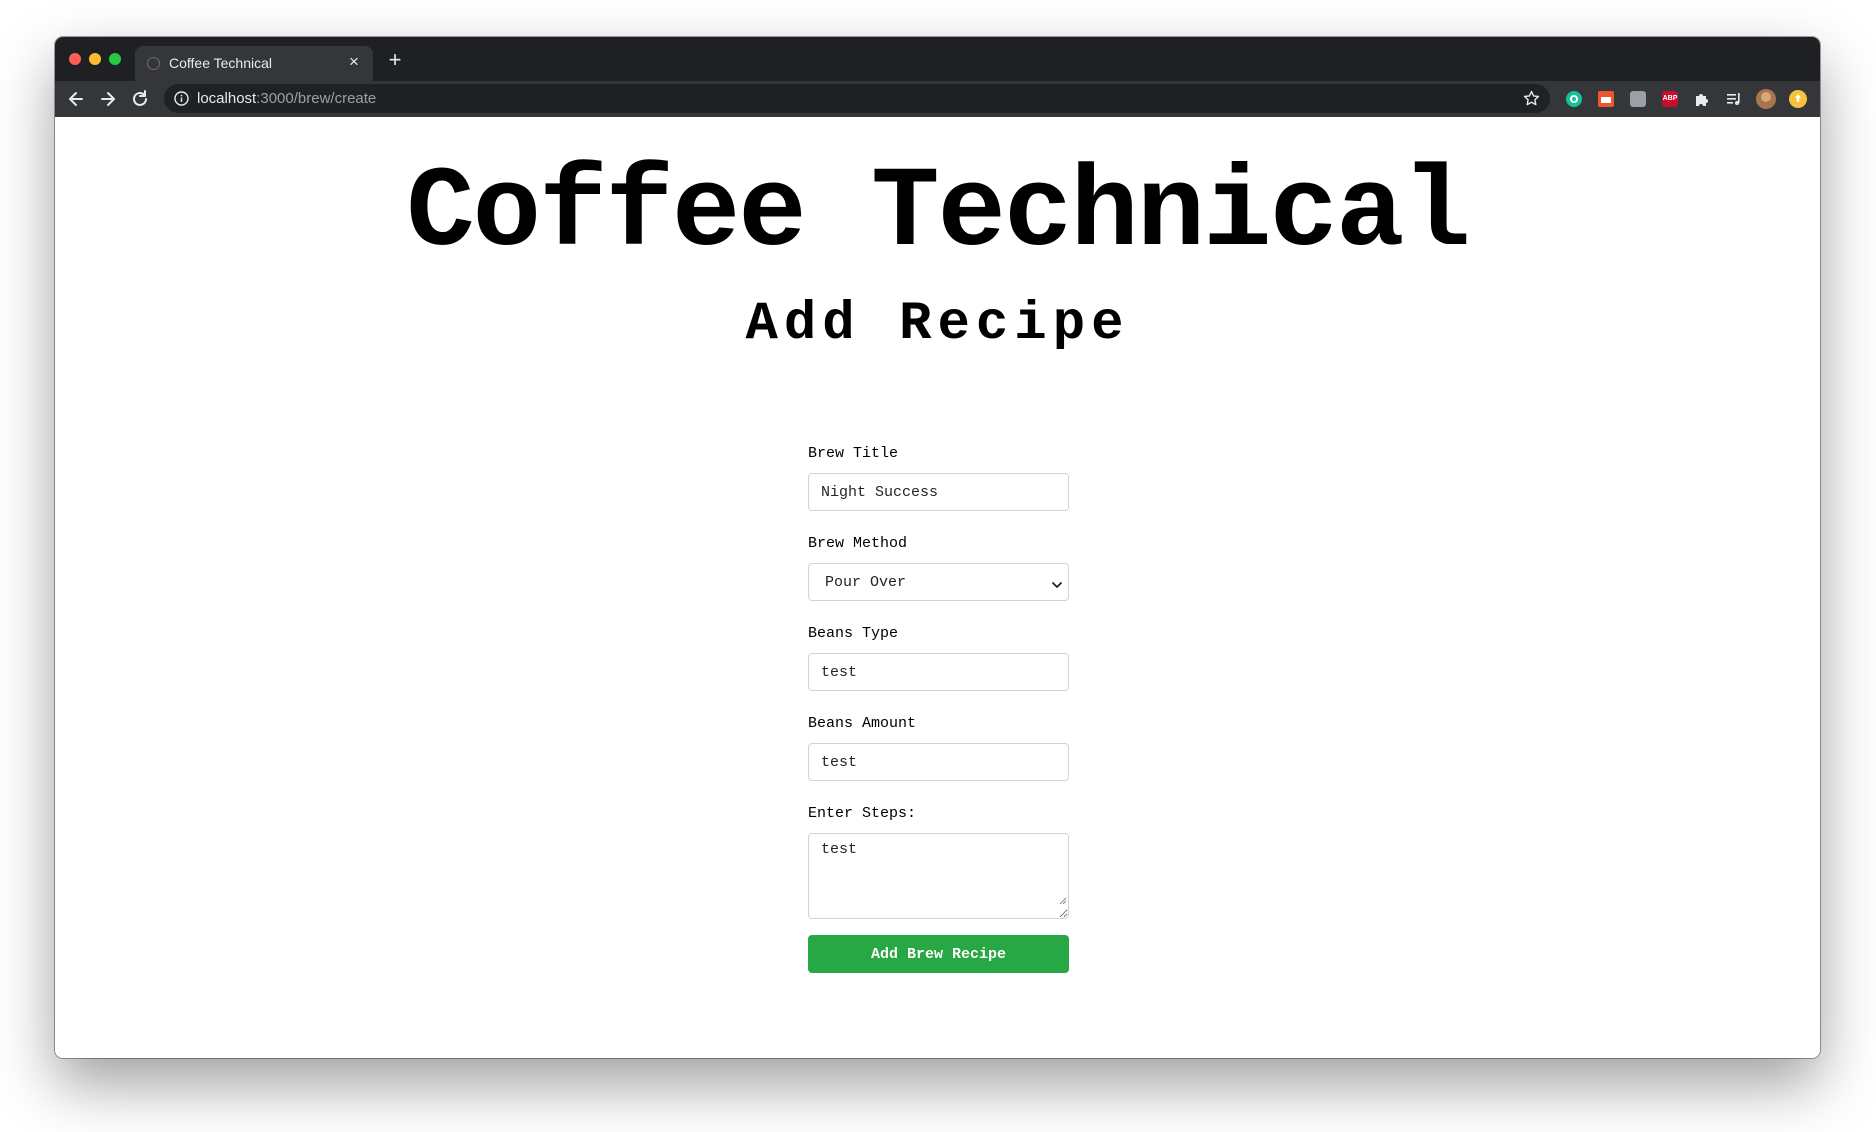 Image resolution: width=1876 pixels, height=1132 pixels. Describe the element at coordinates (316, 98) in the screenshot. I see `url-path: :3000/brew/create` at that location.